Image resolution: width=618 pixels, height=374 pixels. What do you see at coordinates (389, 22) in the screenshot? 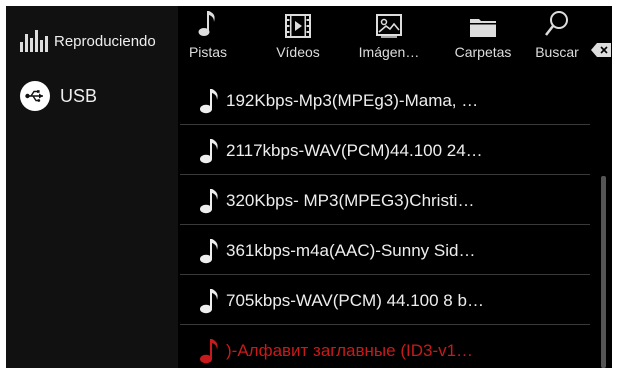
I see `image-icon` at bounding box center [389, 22].